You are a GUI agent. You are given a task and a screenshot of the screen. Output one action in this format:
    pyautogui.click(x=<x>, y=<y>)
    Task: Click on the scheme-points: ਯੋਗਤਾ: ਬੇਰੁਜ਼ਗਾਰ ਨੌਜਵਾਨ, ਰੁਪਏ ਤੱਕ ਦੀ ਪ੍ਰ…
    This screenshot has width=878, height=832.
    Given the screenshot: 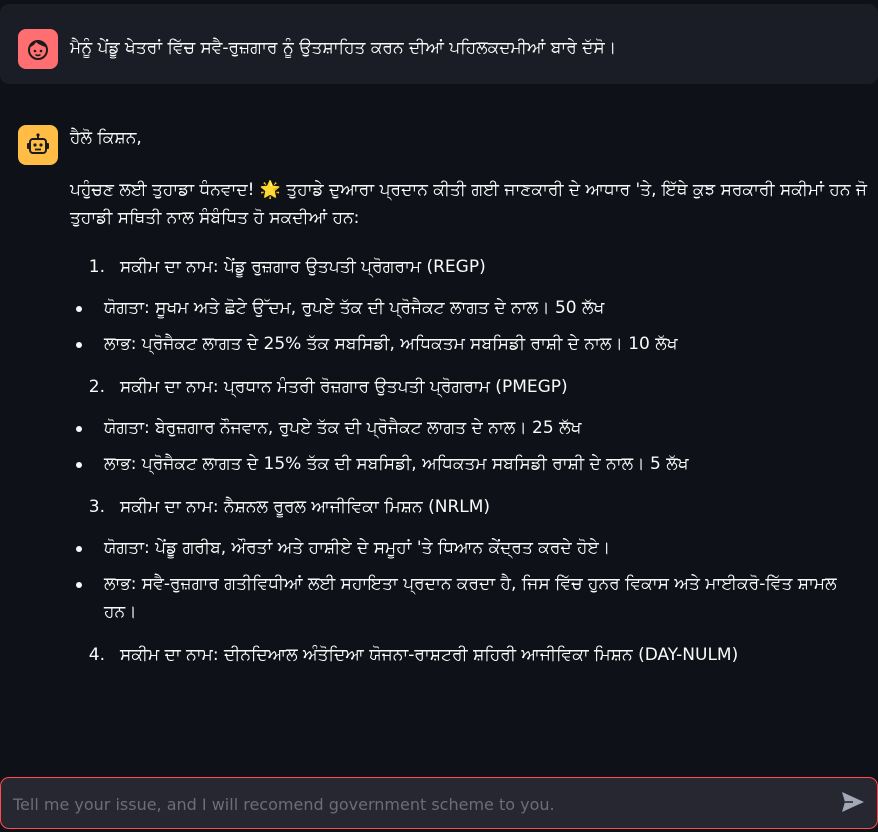 What is the action you would take?
    pyautogui.click(x=471, y=446)
    